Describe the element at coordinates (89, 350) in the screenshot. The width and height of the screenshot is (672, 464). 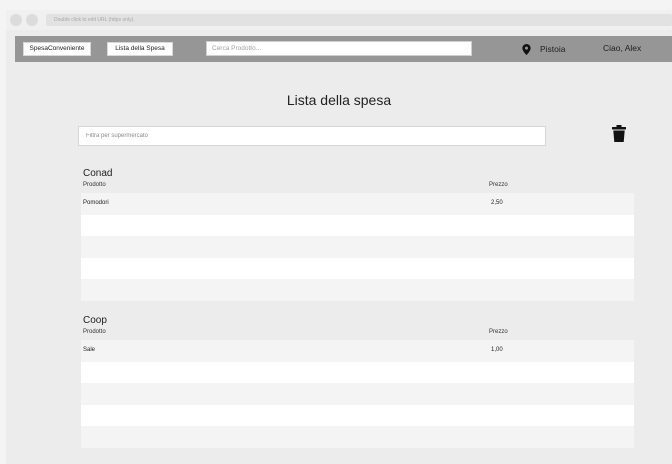
I see `product-name: Sale` at that location.